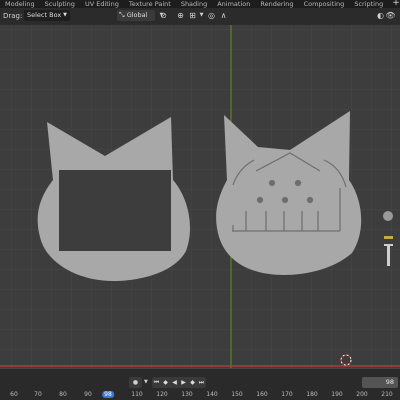 This screenshot has width=400, height=400. Describe the element at coordinates (394, 4) in the screenshot. I see `add-workspace-button: +` at that location.